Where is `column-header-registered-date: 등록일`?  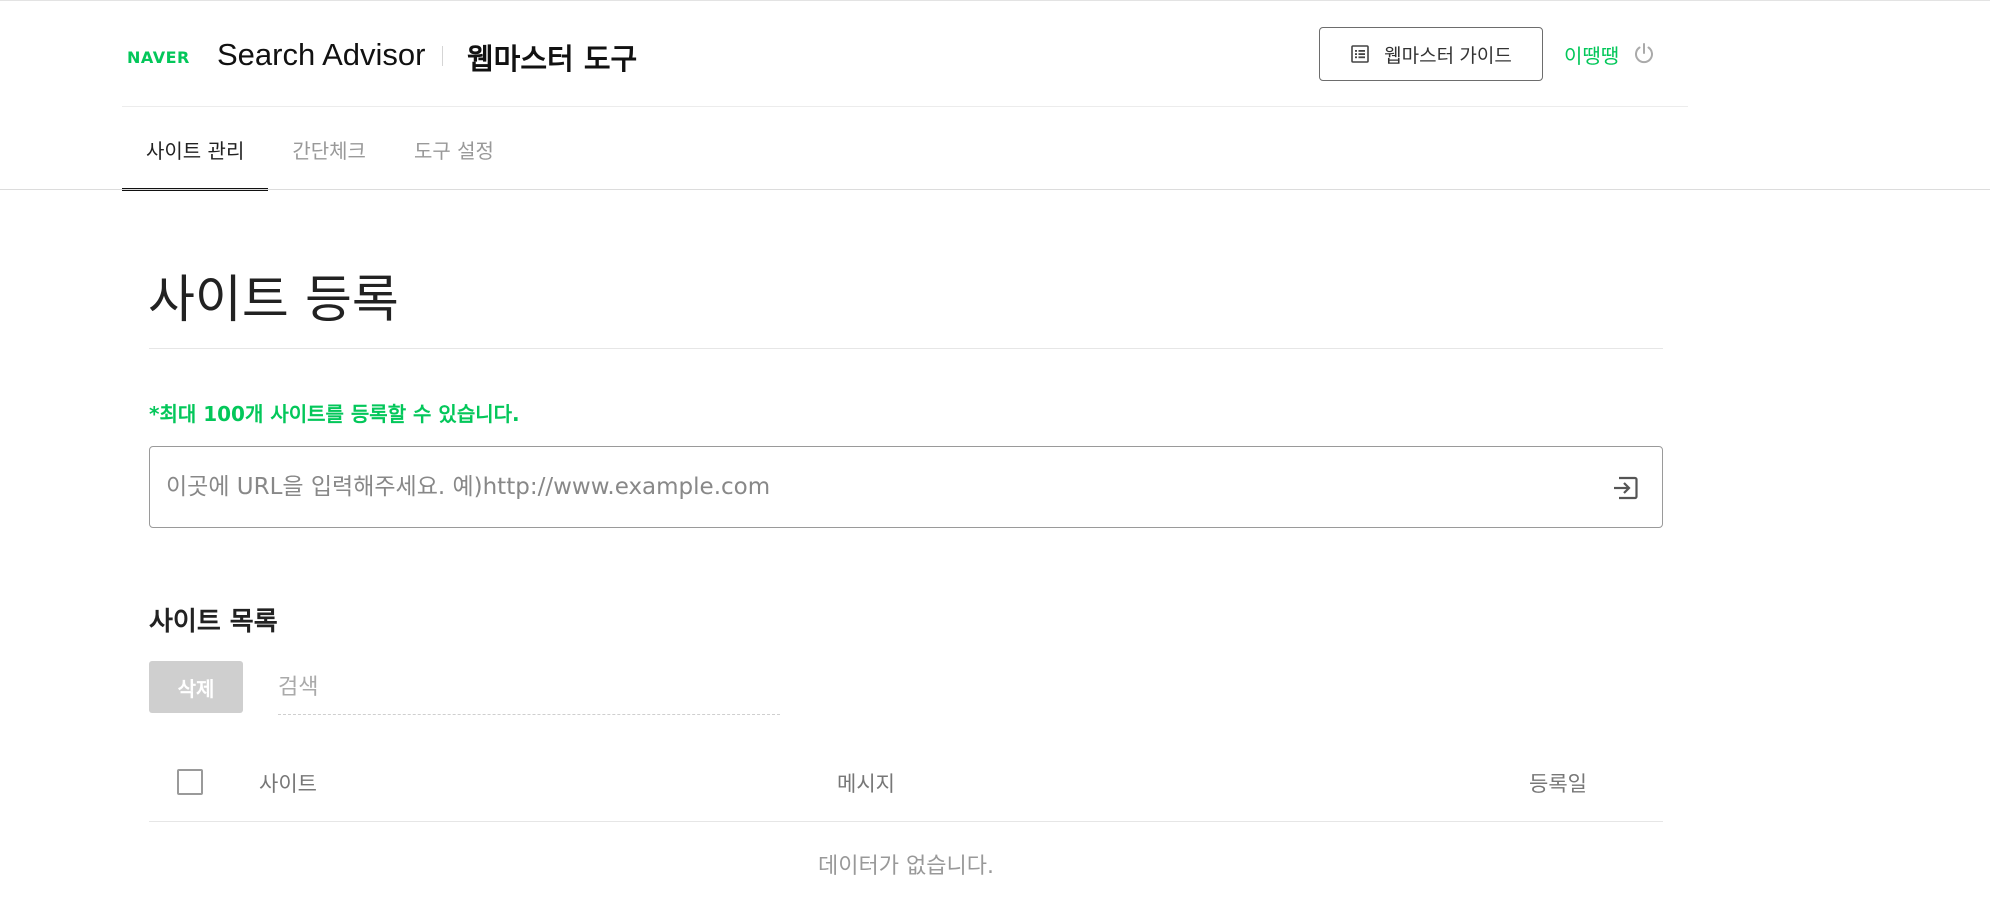 column-header-registered-date: 등록일 is located at coordinates (1558, 783).